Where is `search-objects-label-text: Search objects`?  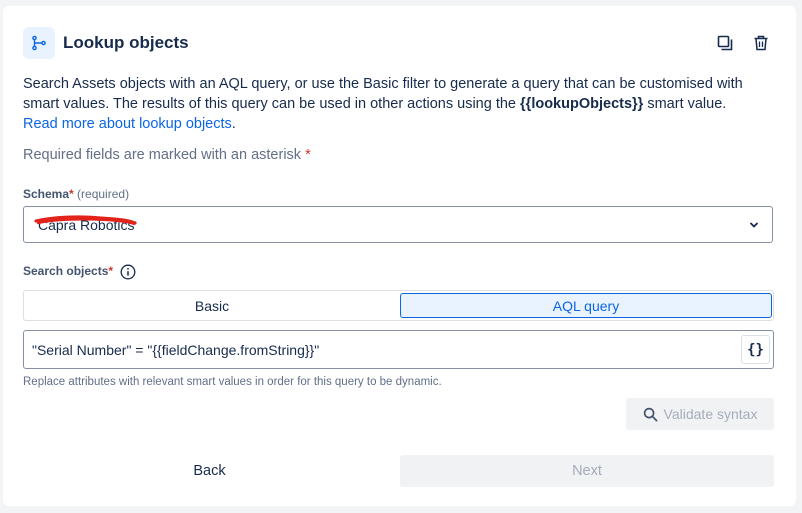
search-objects-label-text: Search objects is located at coordinates (66, 271).